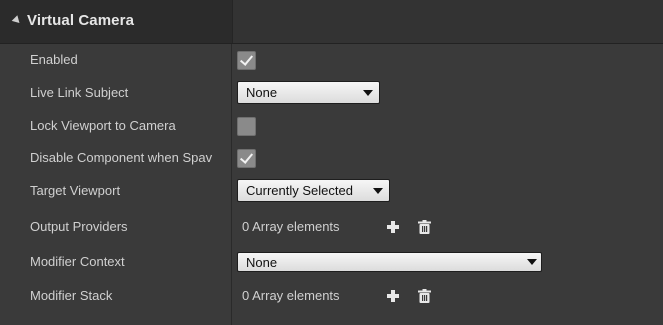 The width and height of the screenshot is (663, 325). What do you see at coordinates (71, 295) in the screenshot?
I see `property-label: Modifier Stack` at bounding box center [71, 295].